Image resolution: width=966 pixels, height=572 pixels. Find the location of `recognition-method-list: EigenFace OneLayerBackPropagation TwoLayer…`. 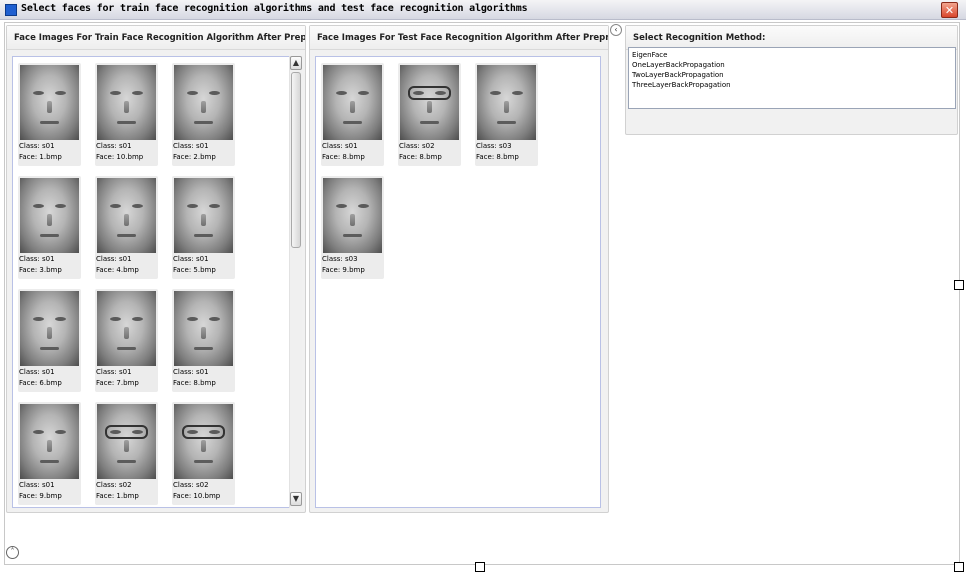

recognition-method-list: EigenFace OneLayerBackPropagation TwoLayer… is located at coordinates (792, 78).